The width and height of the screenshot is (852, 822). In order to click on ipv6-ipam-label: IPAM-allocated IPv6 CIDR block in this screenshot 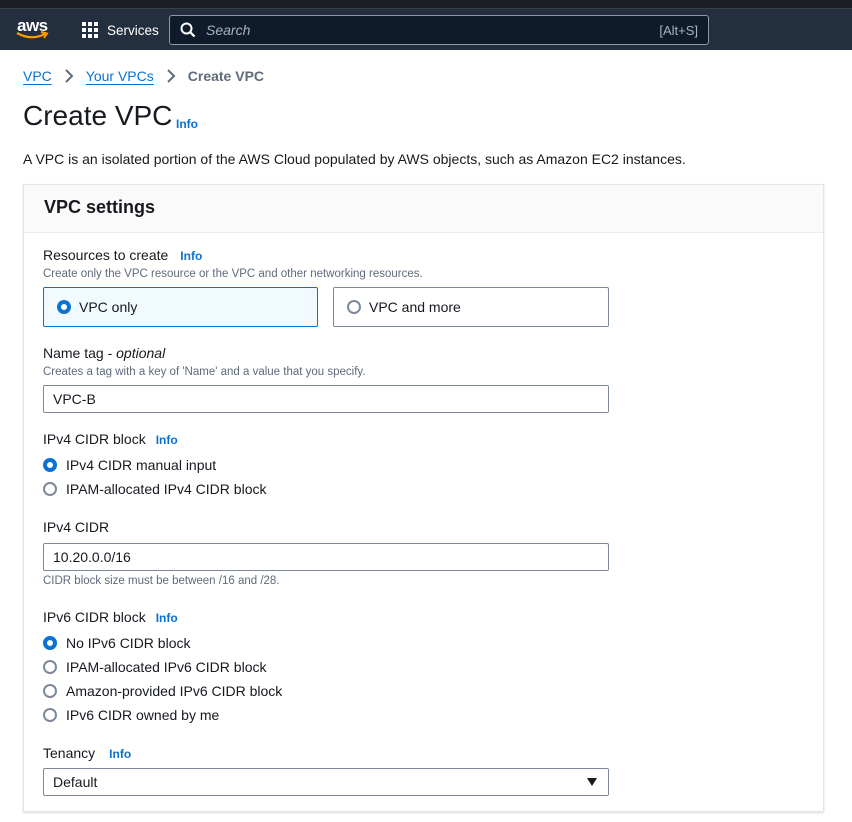, I will do `click(166, 667)`.